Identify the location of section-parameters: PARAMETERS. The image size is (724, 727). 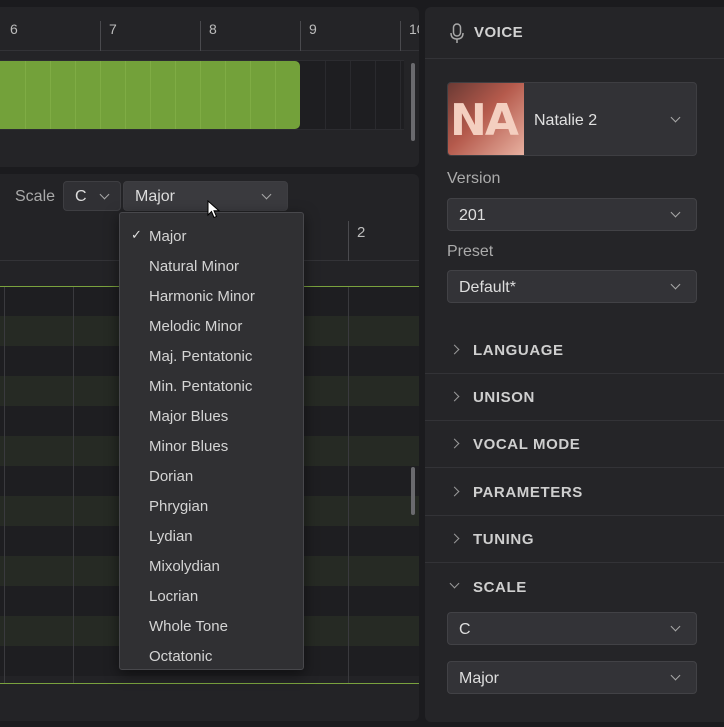
(574, 492).